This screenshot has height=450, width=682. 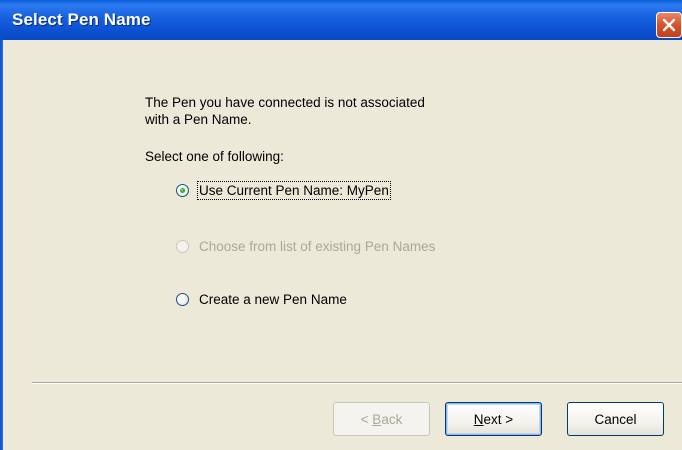 What do you see at coordinates (317, 246) in the screenshot?
I see `option-label-choose-from-list: Choose from list of existing Pen Names` at bounding box center [317, 246].